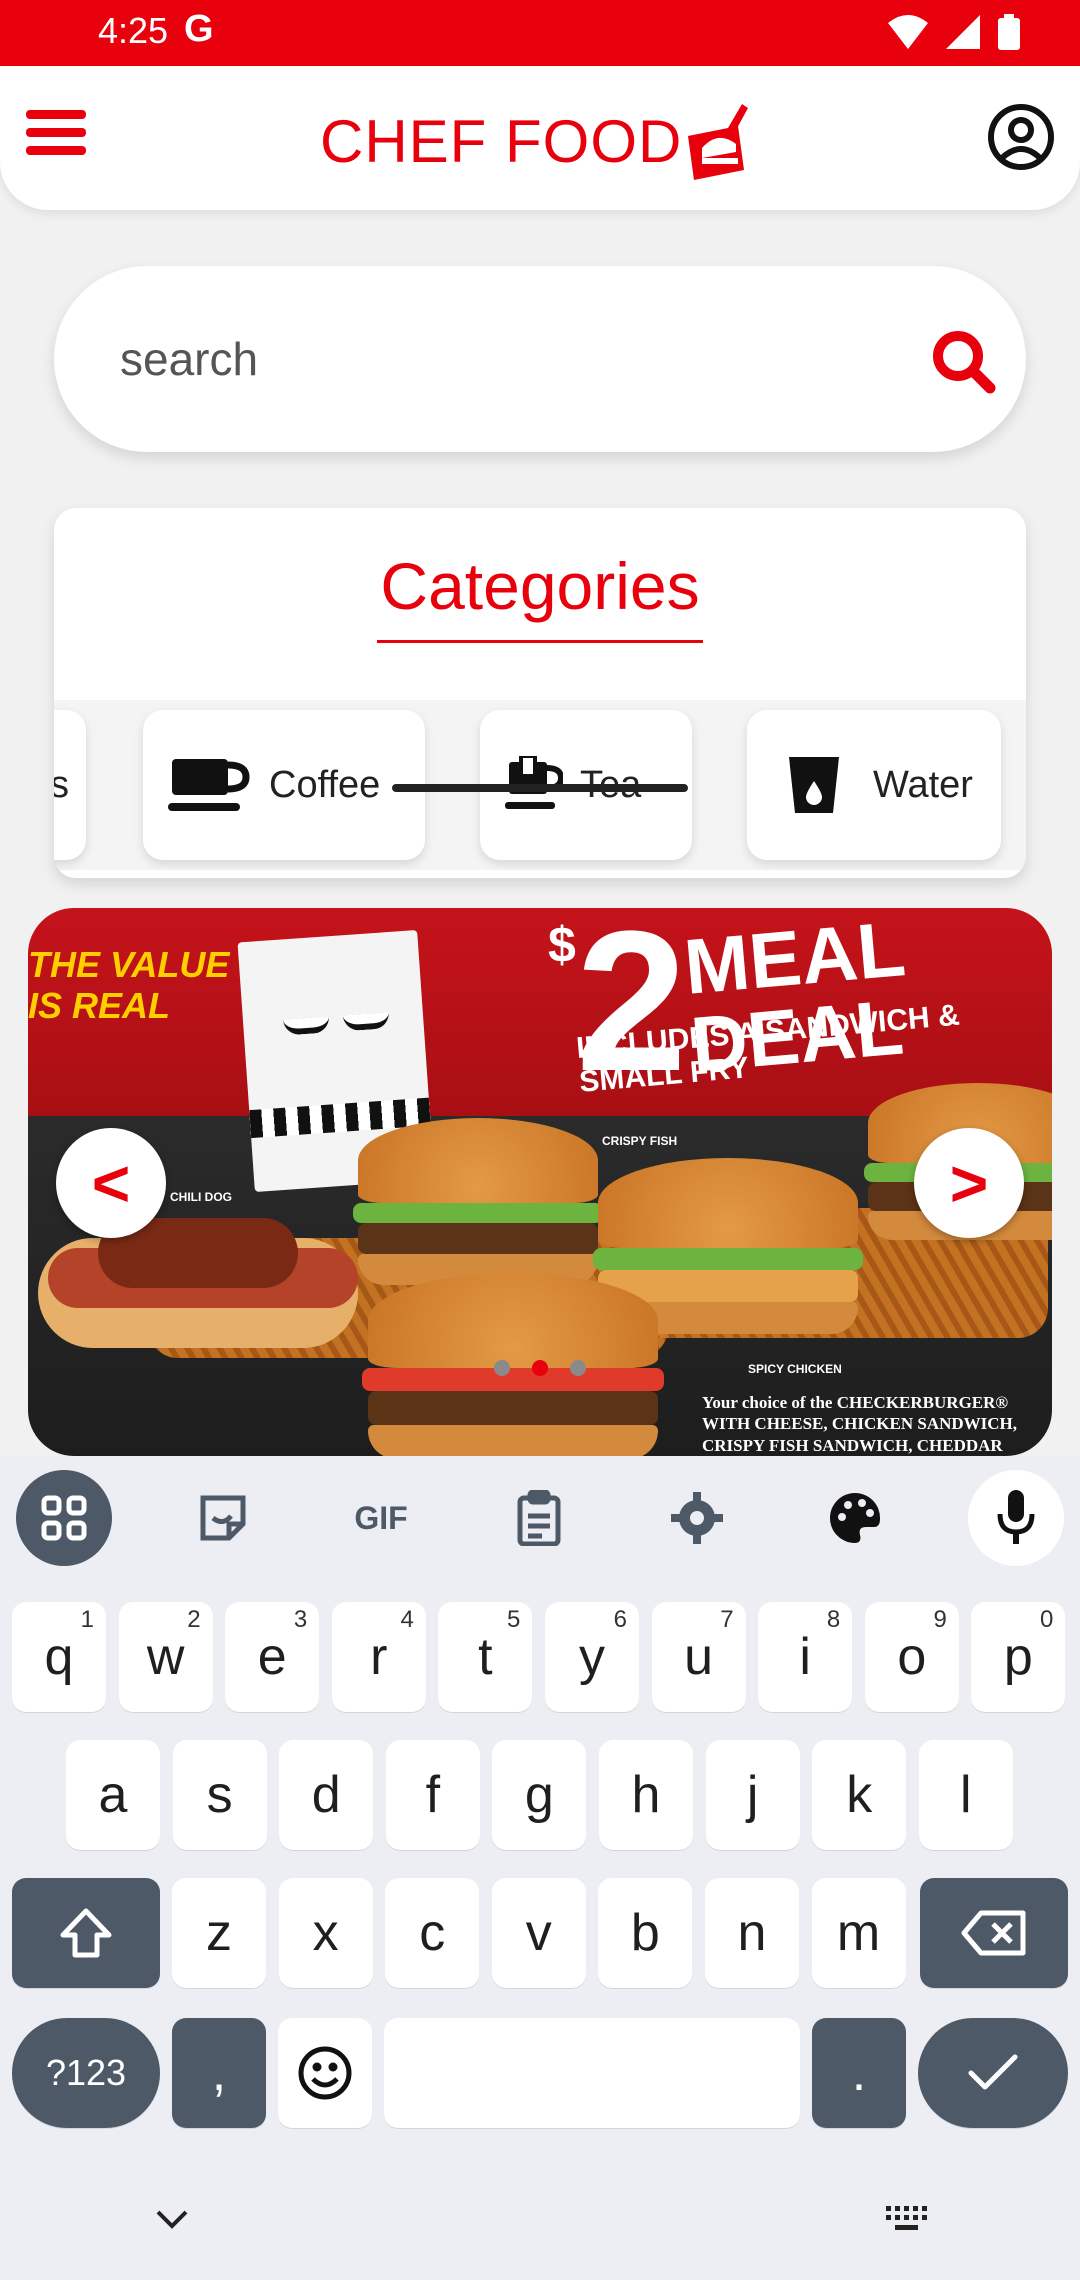  I want to click on hide-keyboard-chevron-icon, so click(172, 2222).